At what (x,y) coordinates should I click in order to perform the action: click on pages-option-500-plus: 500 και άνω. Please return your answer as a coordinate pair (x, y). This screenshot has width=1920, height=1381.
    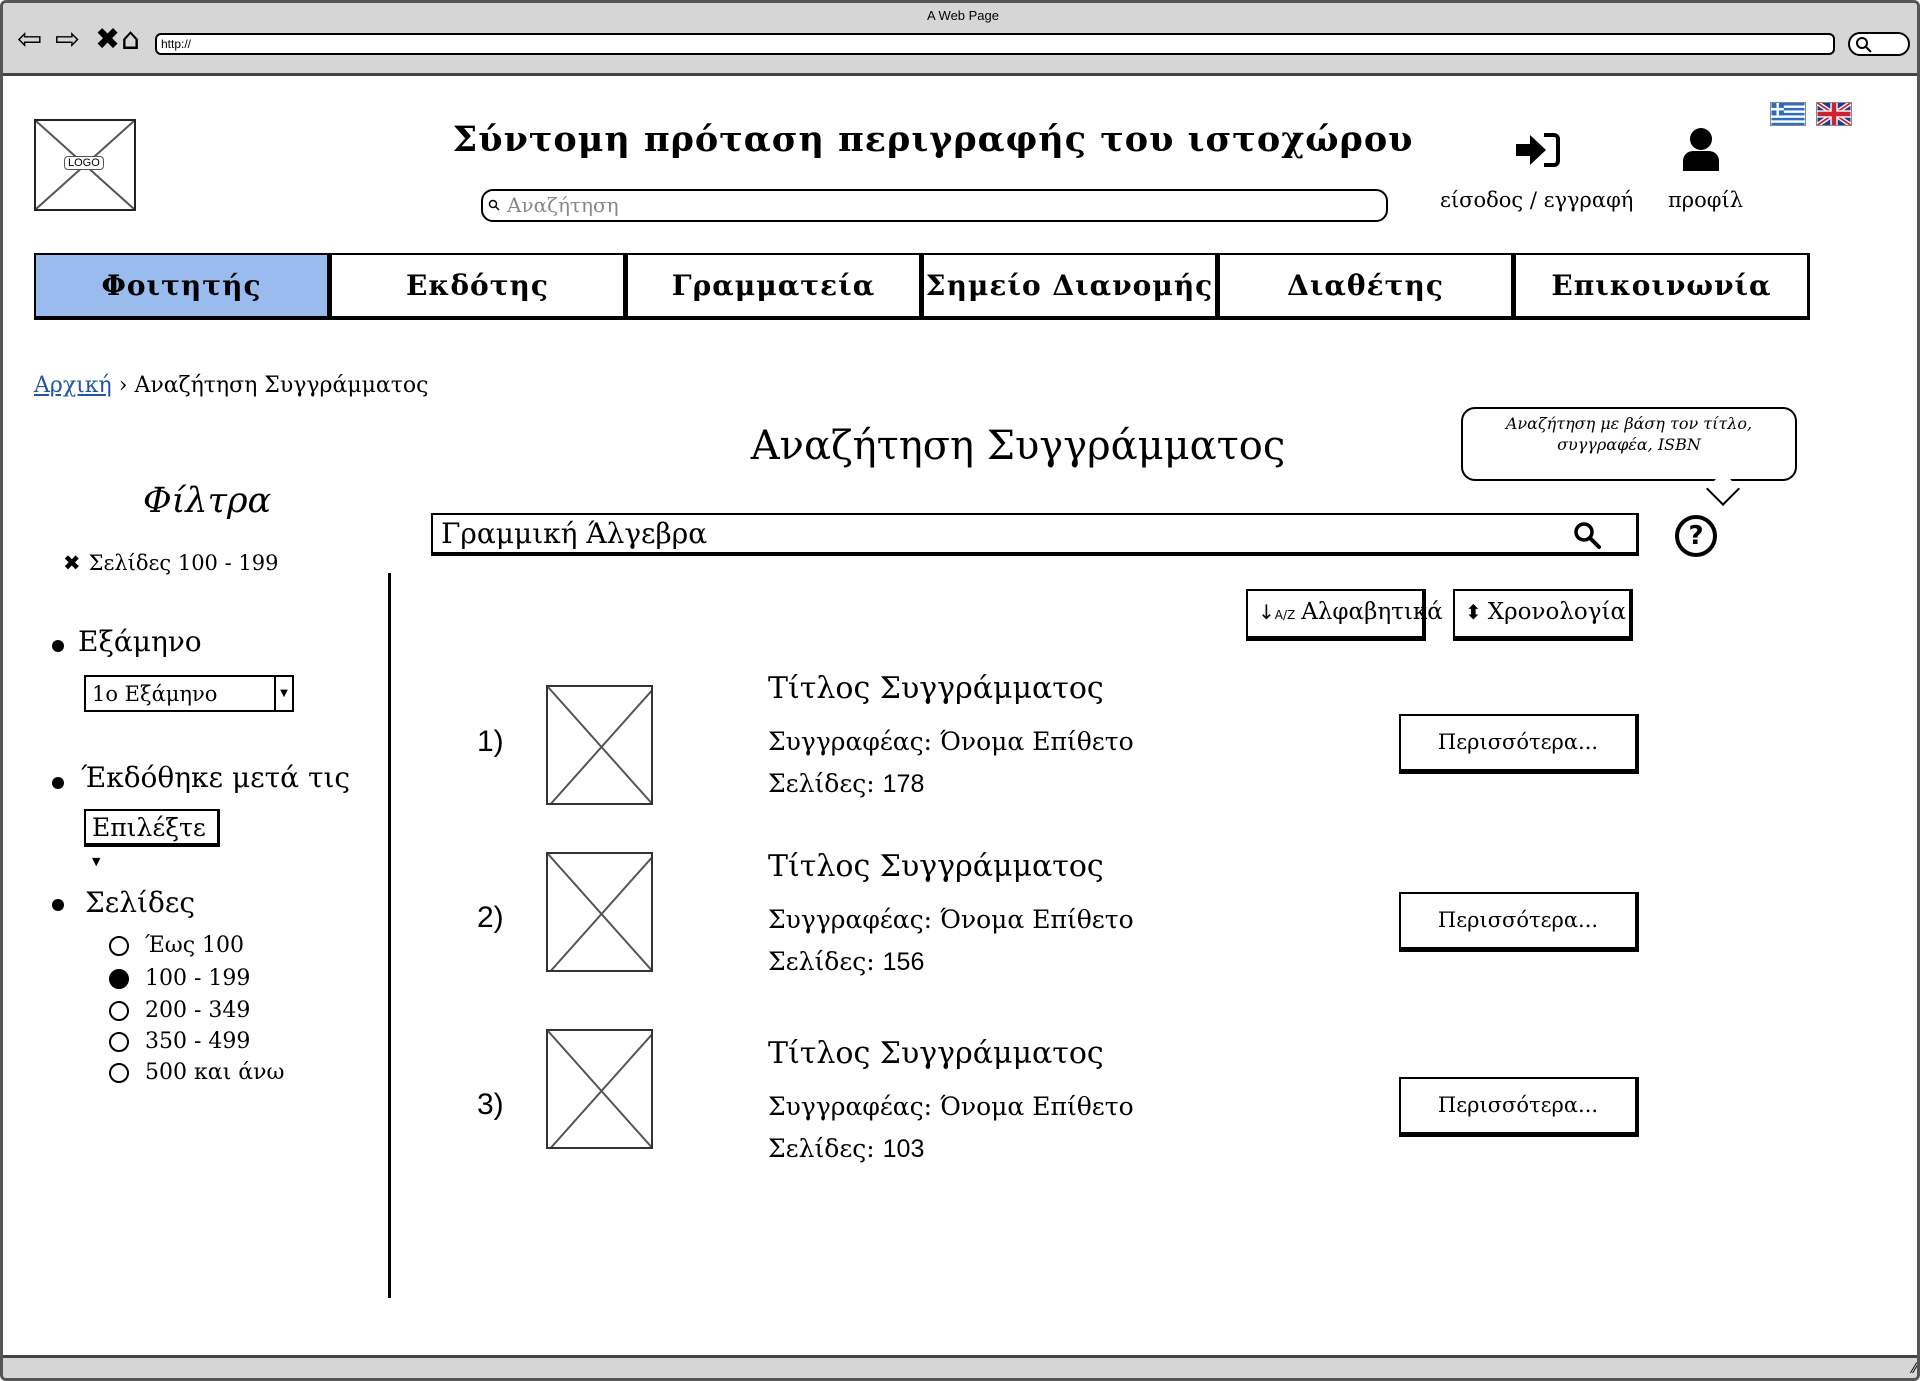
    Looking at the image, I should click on (196, 1073).